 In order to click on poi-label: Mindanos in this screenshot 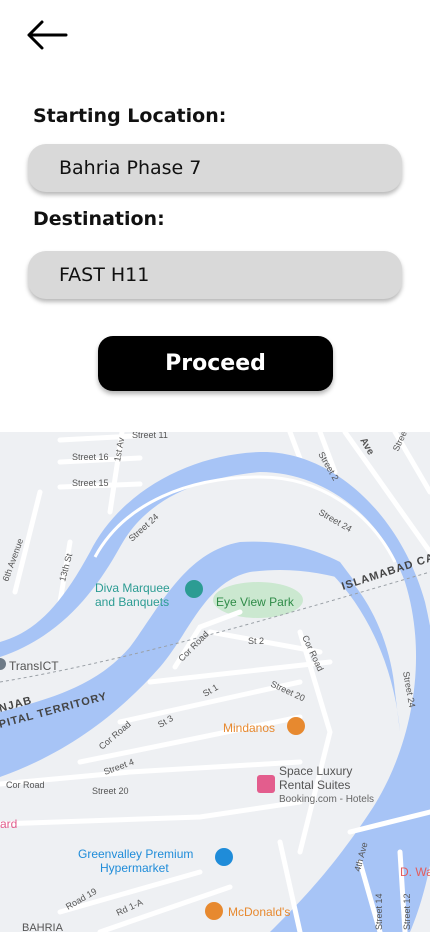, I will do `click(249, 728)`.